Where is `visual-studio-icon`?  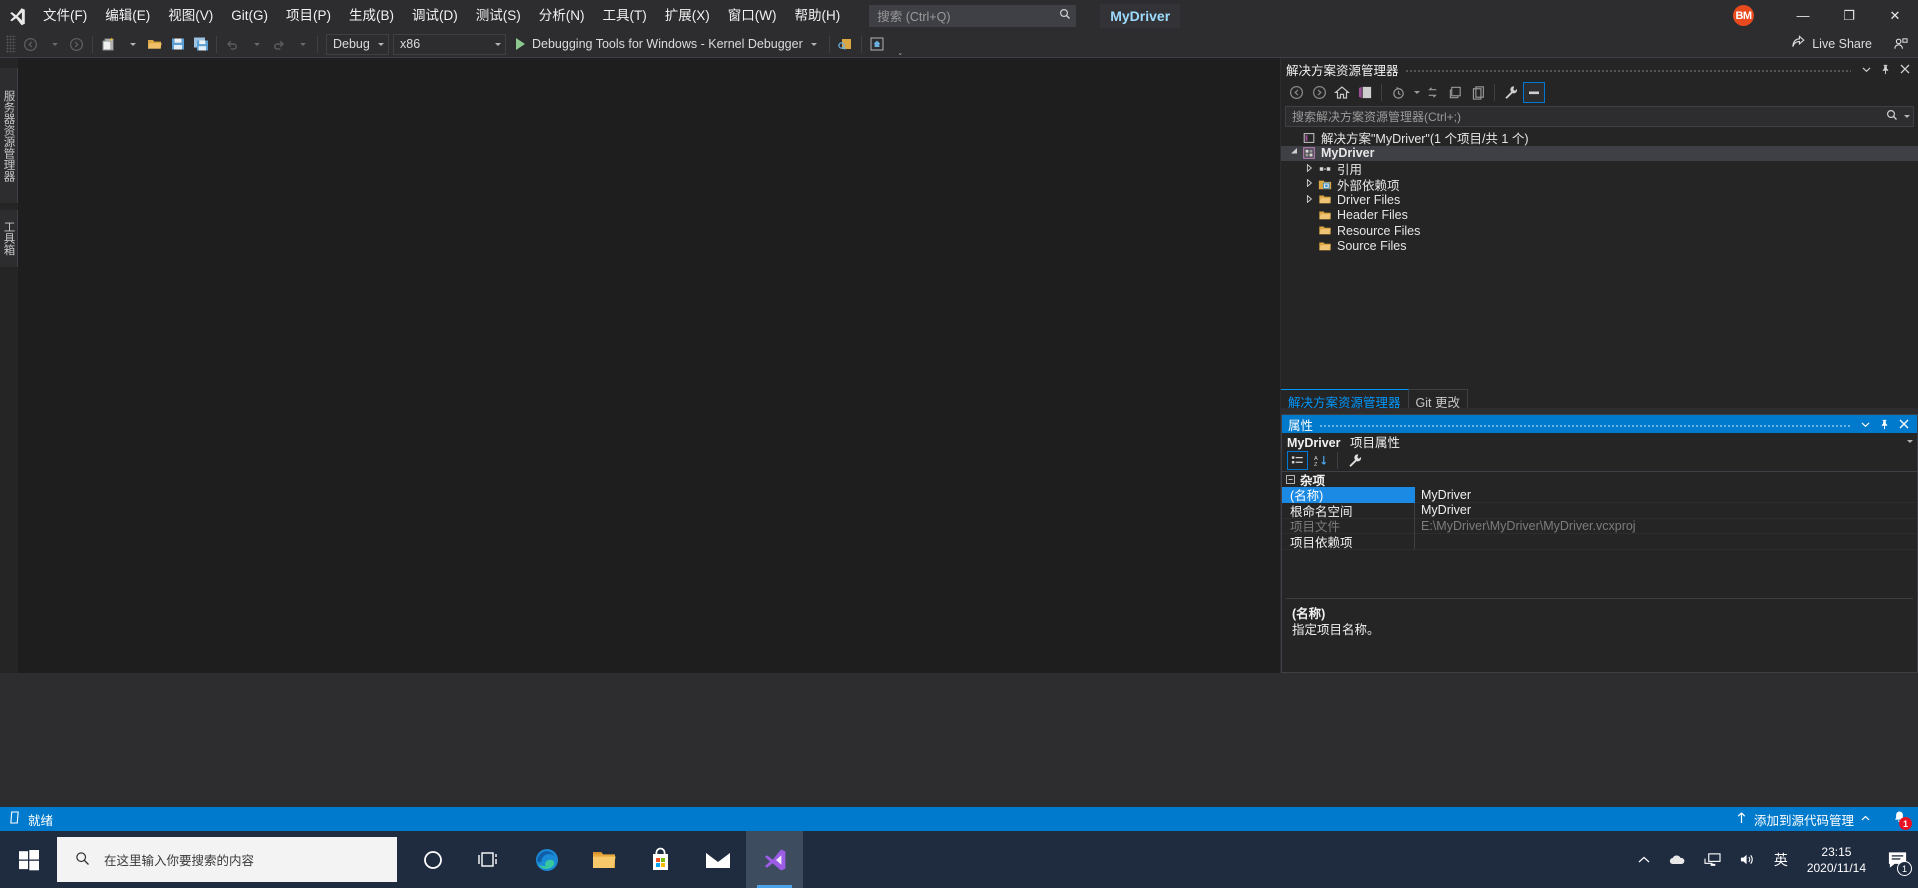 visual-studio-icon is located at coordinates (774, 859).